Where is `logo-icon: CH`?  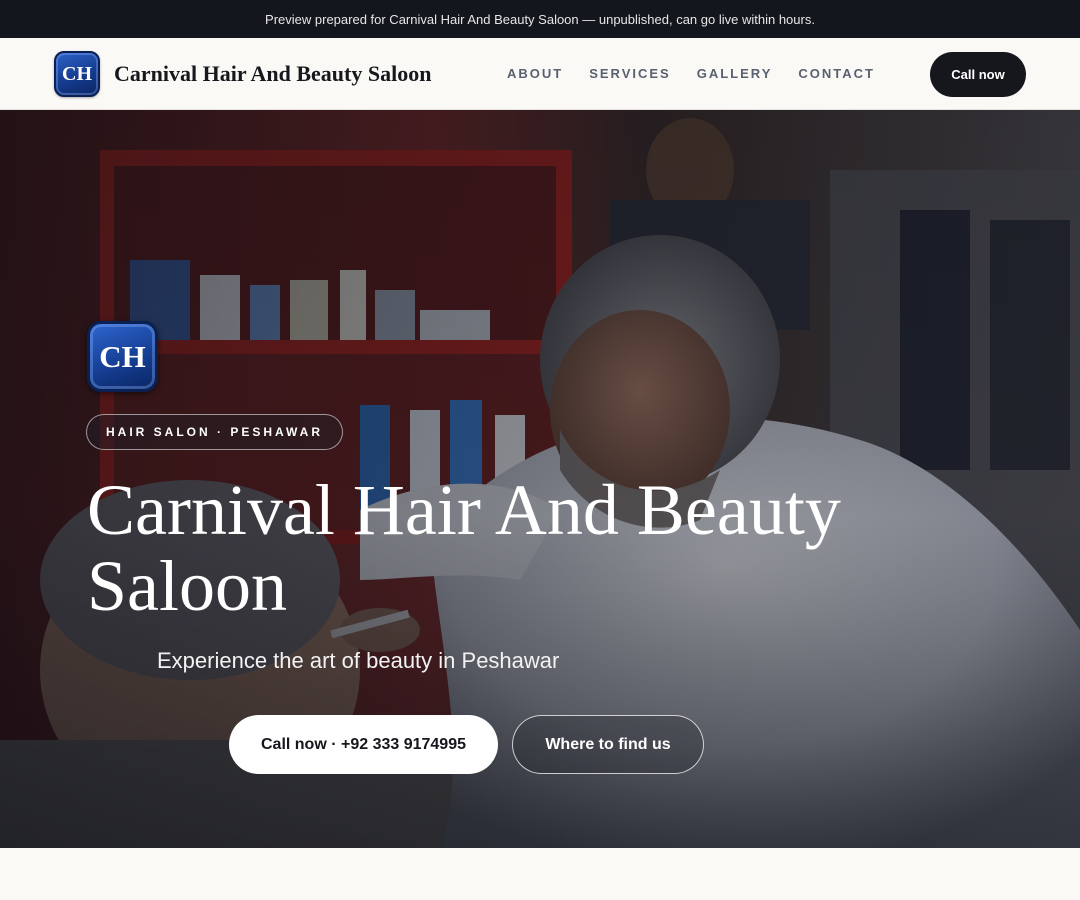
logo-icon: CH is located at coordinates (77, 74).